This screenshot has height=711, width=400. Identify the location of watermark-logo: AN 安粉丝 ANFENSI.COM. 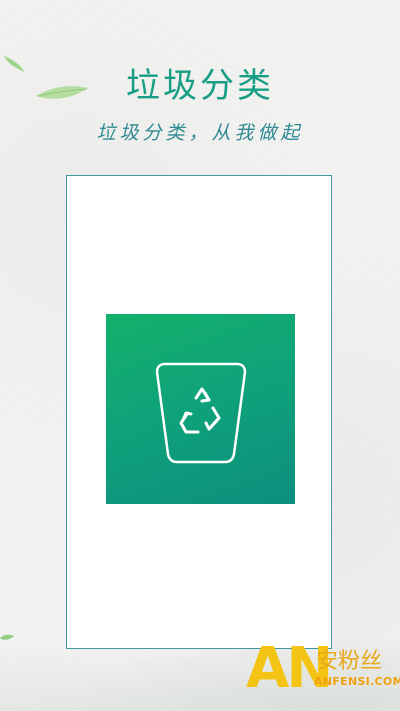
(323, 672).